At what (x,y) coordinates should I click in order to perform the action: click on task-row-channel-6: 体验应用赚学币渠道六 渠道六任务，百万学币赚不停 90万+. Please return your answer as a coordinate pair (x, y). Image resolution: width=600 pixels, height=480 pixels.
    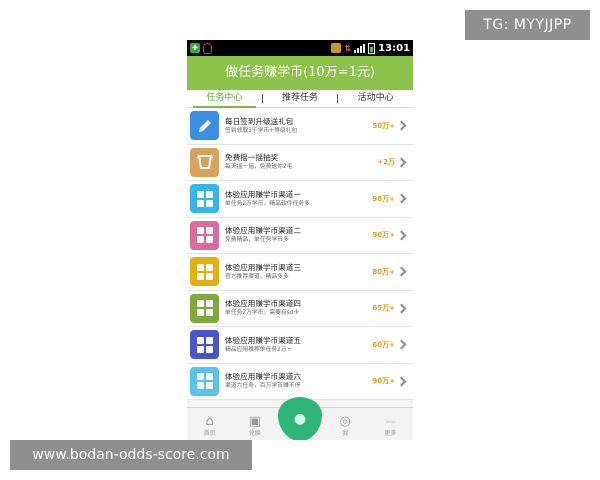
    Looking at the image, I should click on (300, 382).